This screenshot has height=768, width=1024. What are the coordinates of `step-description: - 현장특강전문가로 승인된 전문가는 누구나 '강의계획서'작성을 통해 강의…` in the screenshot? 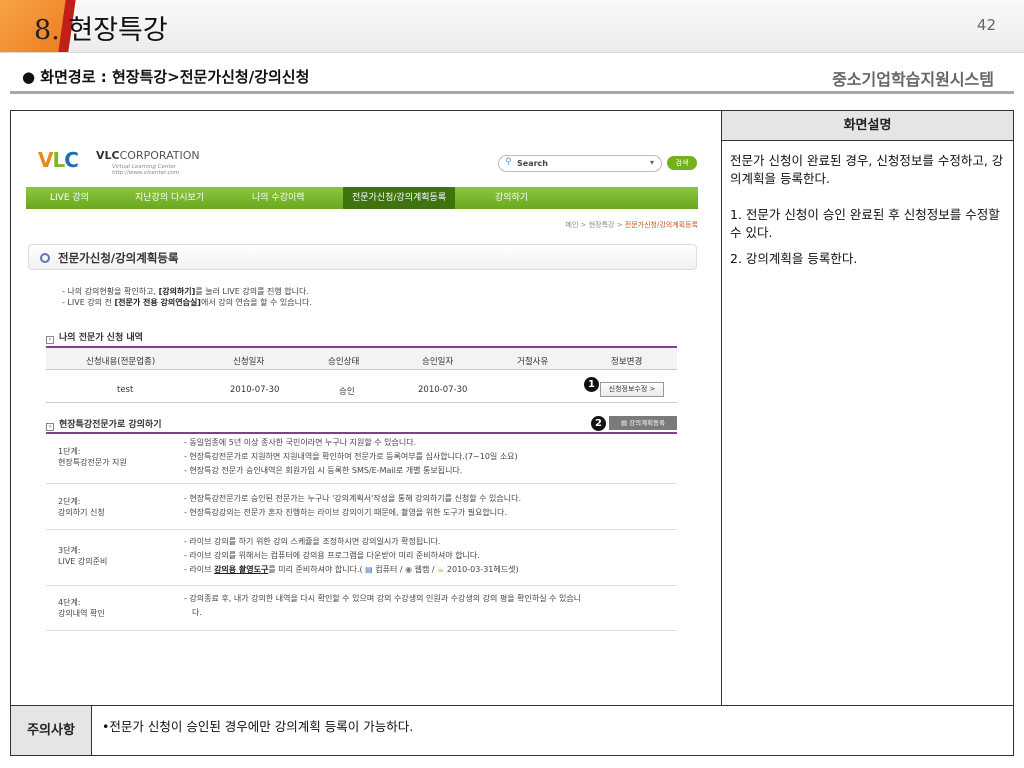 It's located at (352, 506).